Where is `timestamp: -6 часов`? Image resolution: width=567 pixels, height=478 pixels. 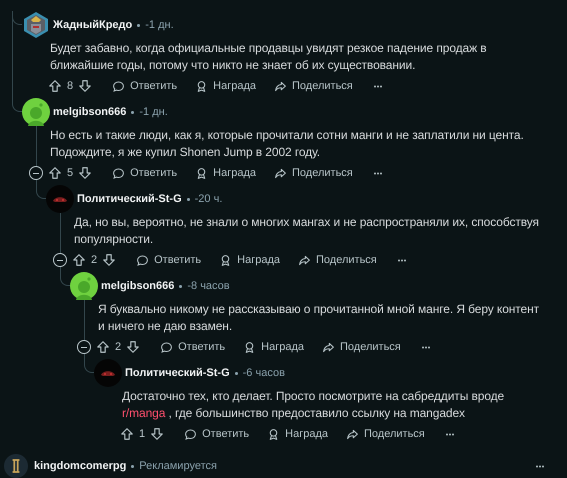
timestamp: -6 часов is located at coordinates (263, 373).